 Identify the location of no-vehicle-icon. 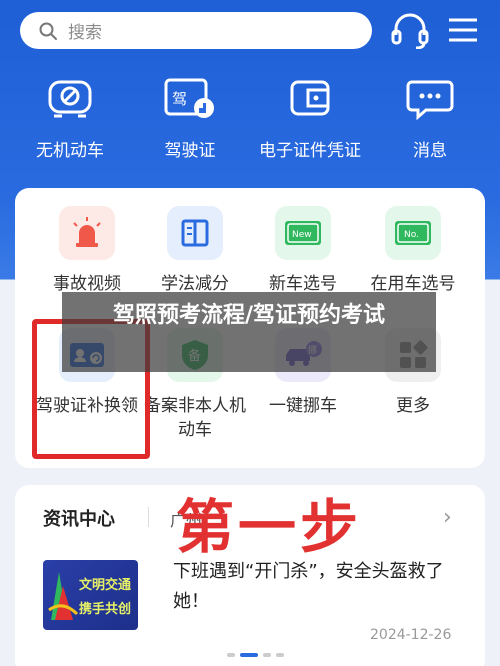
(70, 99).